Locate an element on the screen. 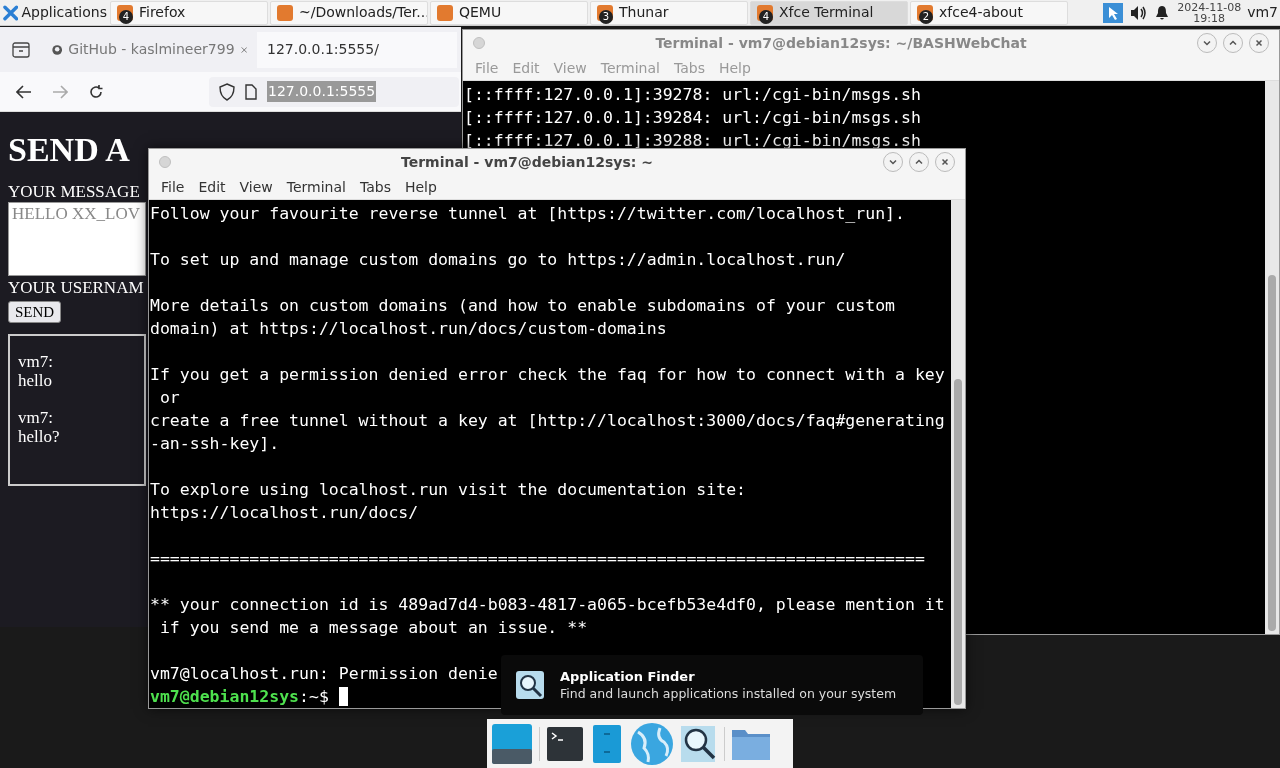 The image size is (1280, 768). terminal-line: if you send me a message about an issue. ** is located at coordinates (373, 628).